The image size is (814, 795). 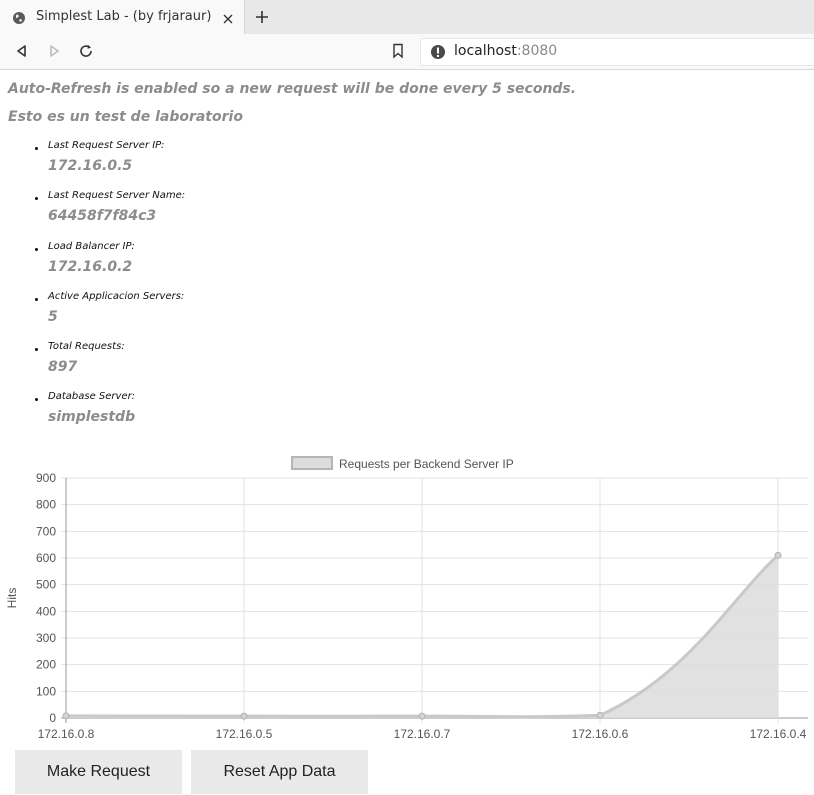 I want to click on reload-icon, so click(x=86, y=53).